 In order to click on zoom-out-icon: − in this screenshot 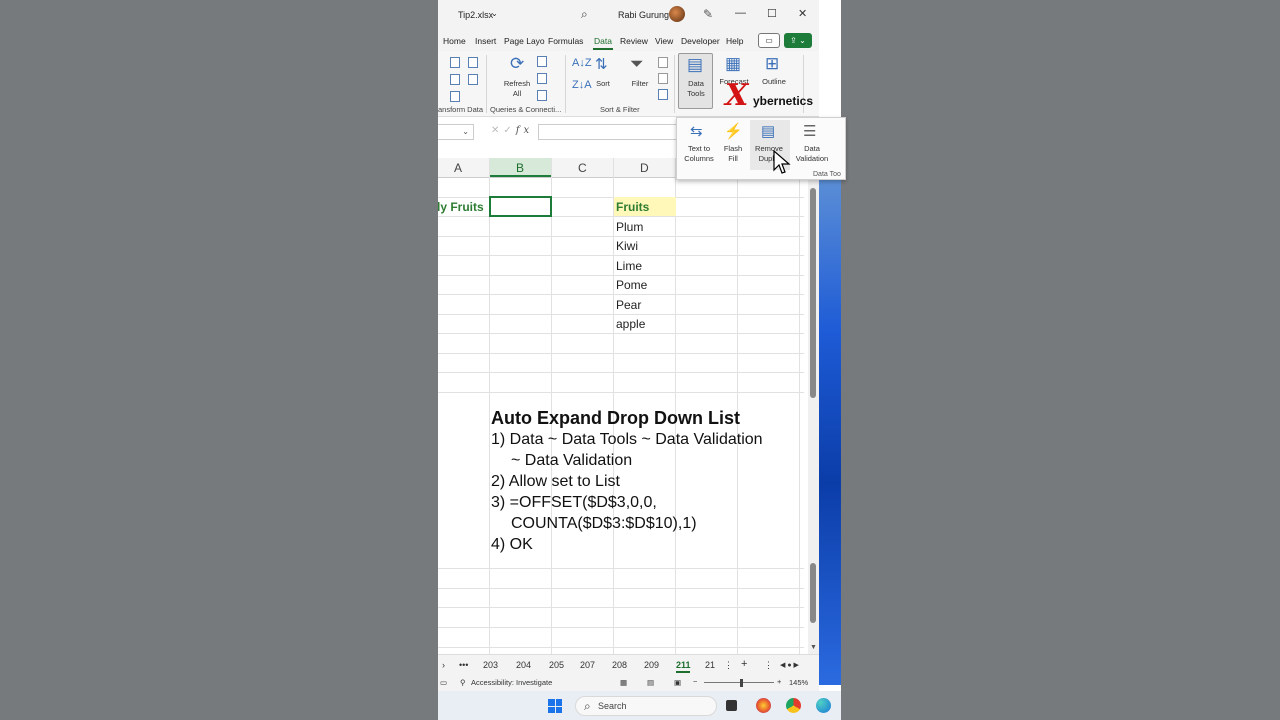, I will do `click(695, 681)`.